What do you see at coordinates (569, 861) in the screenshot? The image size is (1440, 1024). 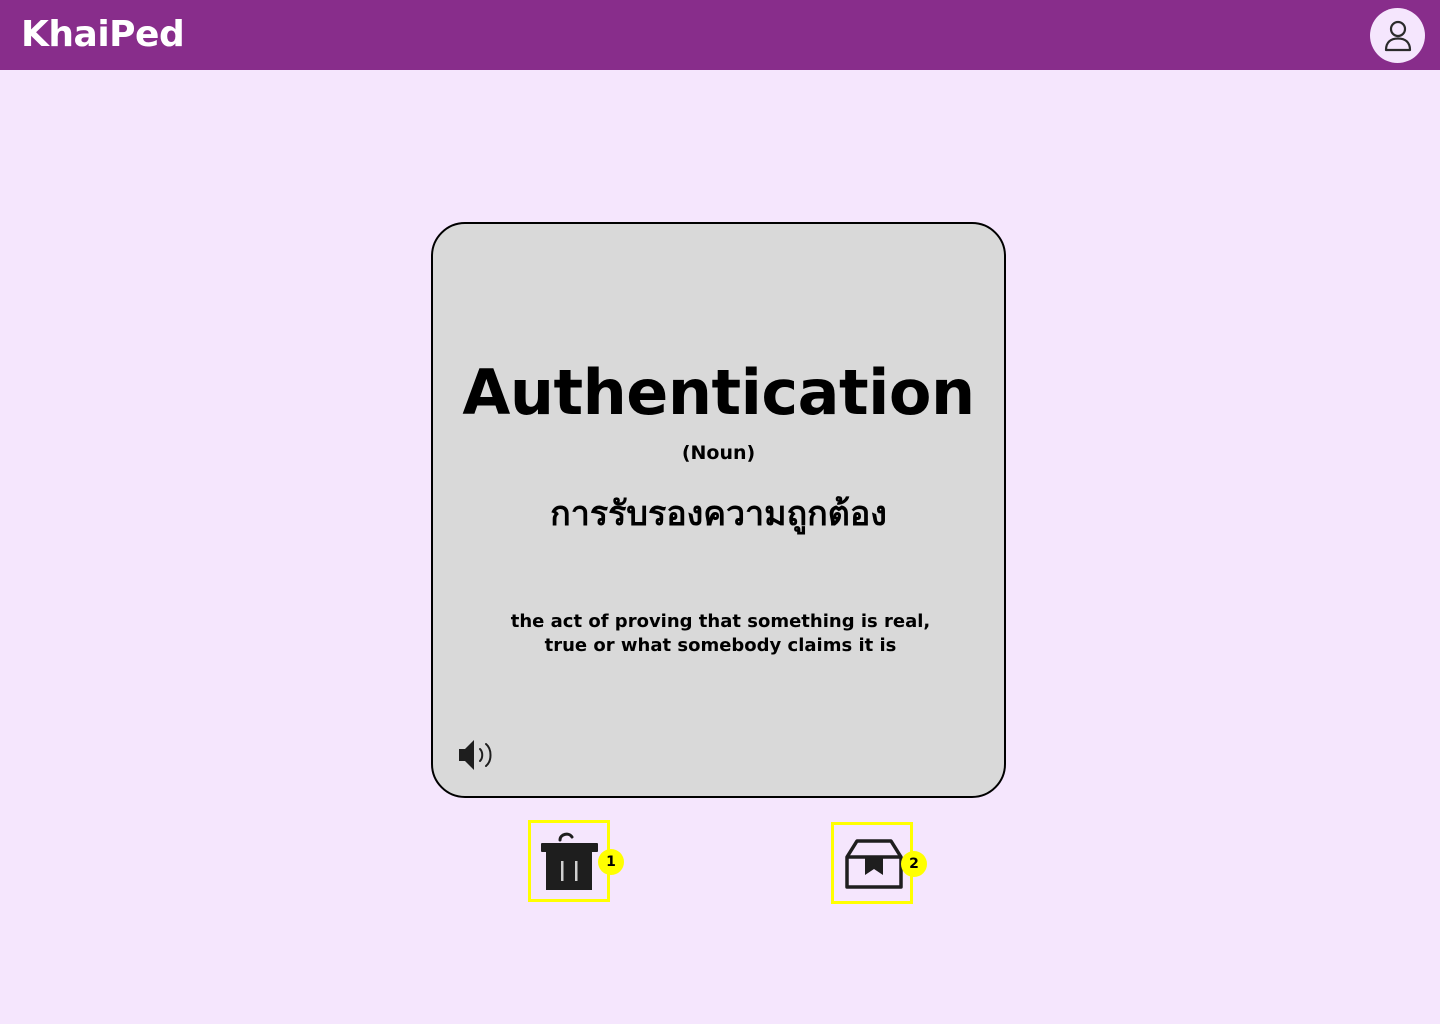 I see `trash-icon` at bounding box center [569, 861].